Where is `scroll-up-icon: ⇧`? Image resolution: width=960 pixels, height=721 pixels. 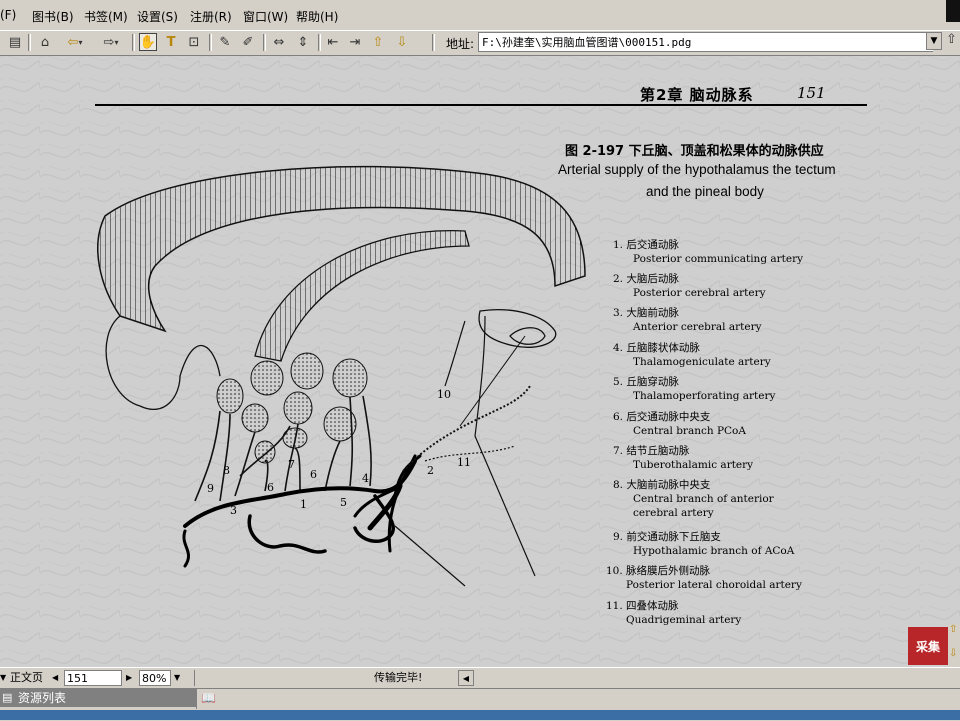 scroll-up-icon: ⇧ is located at coordinates (953, 629).